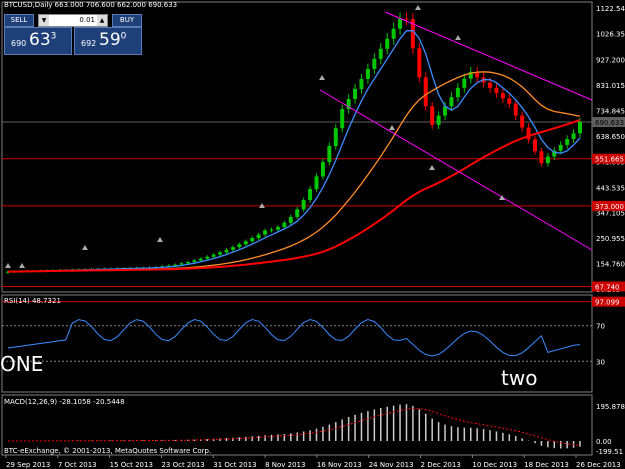 This screenshot has width=625, height=469. I want to click on macd-title: MACD(12,26,9) -28.1058 -20.5448, so click(64, 402).